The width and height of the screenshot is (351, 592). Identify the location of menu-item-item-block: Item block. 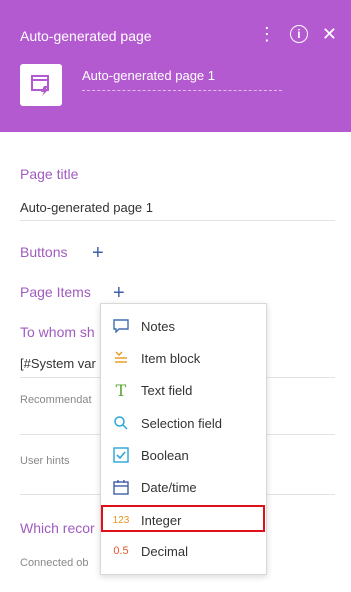
(183, 358).